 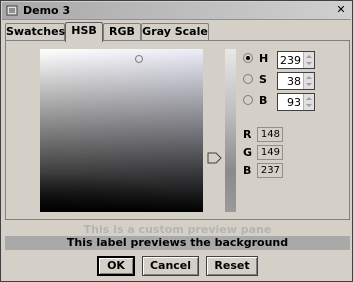 What do you see at coordinates (270, 152) in the screenshot?
I see `green-value: 149` at bounding box center [270, 152].